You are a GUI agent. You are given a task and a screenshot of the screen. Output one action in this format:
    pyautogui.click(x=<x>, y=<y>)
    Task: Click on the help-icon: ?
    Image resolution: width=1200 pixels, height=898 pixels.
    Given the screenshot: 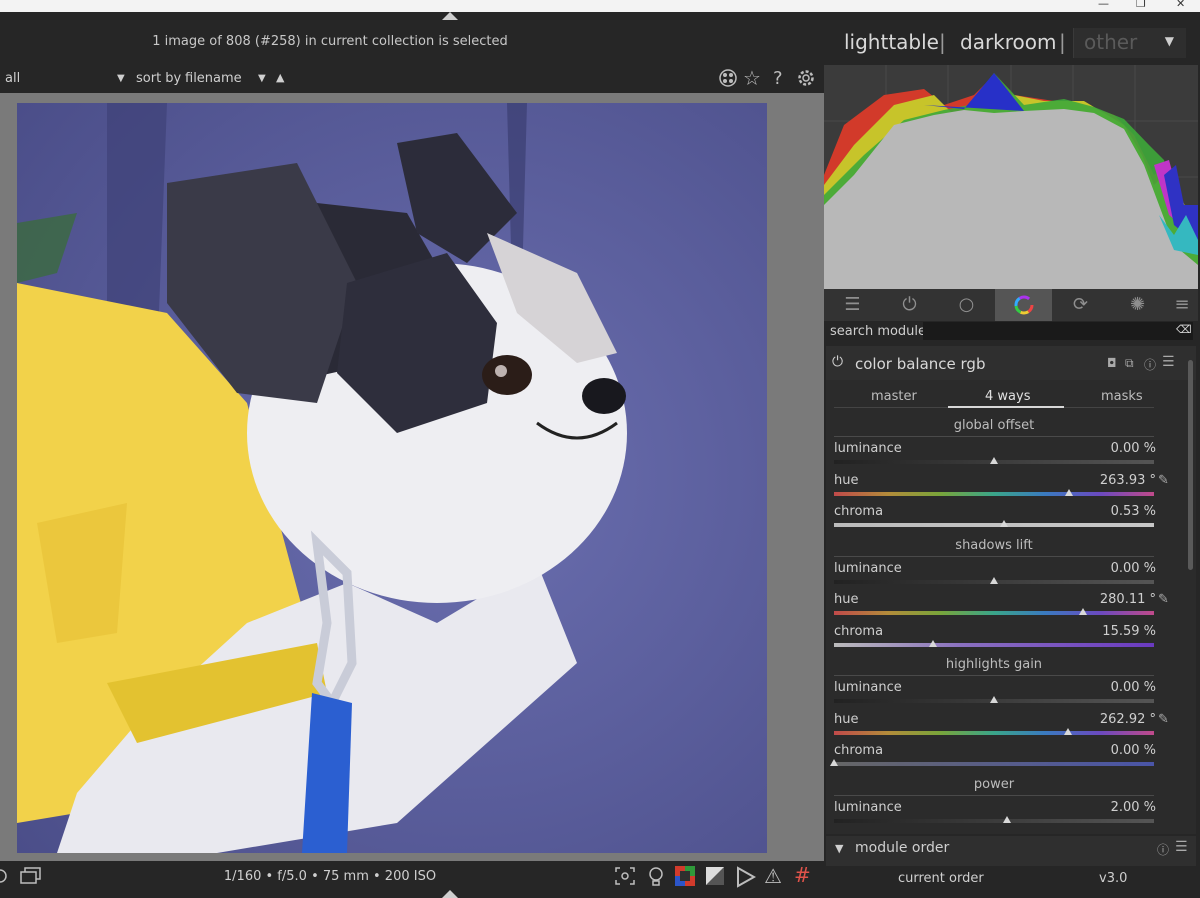 What is the action you would take?
    pyautogui.click(x=778, y=78)
    